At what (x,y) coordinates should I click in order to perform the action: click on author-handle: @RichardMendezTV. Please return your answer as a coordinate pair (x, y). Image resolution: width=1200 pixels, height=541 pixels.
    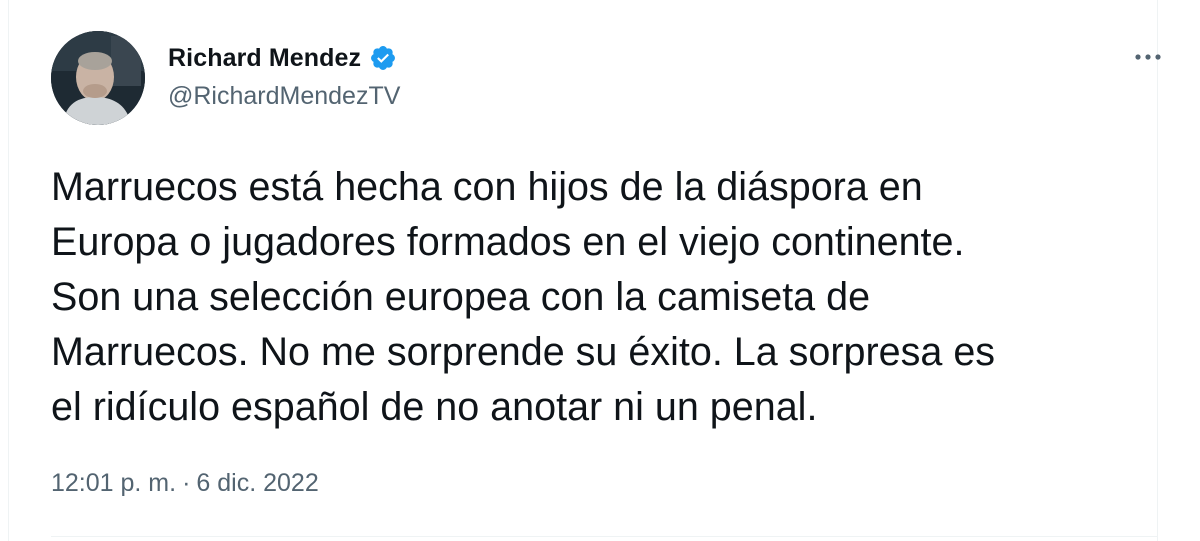
    Looking at the image, I should click on (284, 96).